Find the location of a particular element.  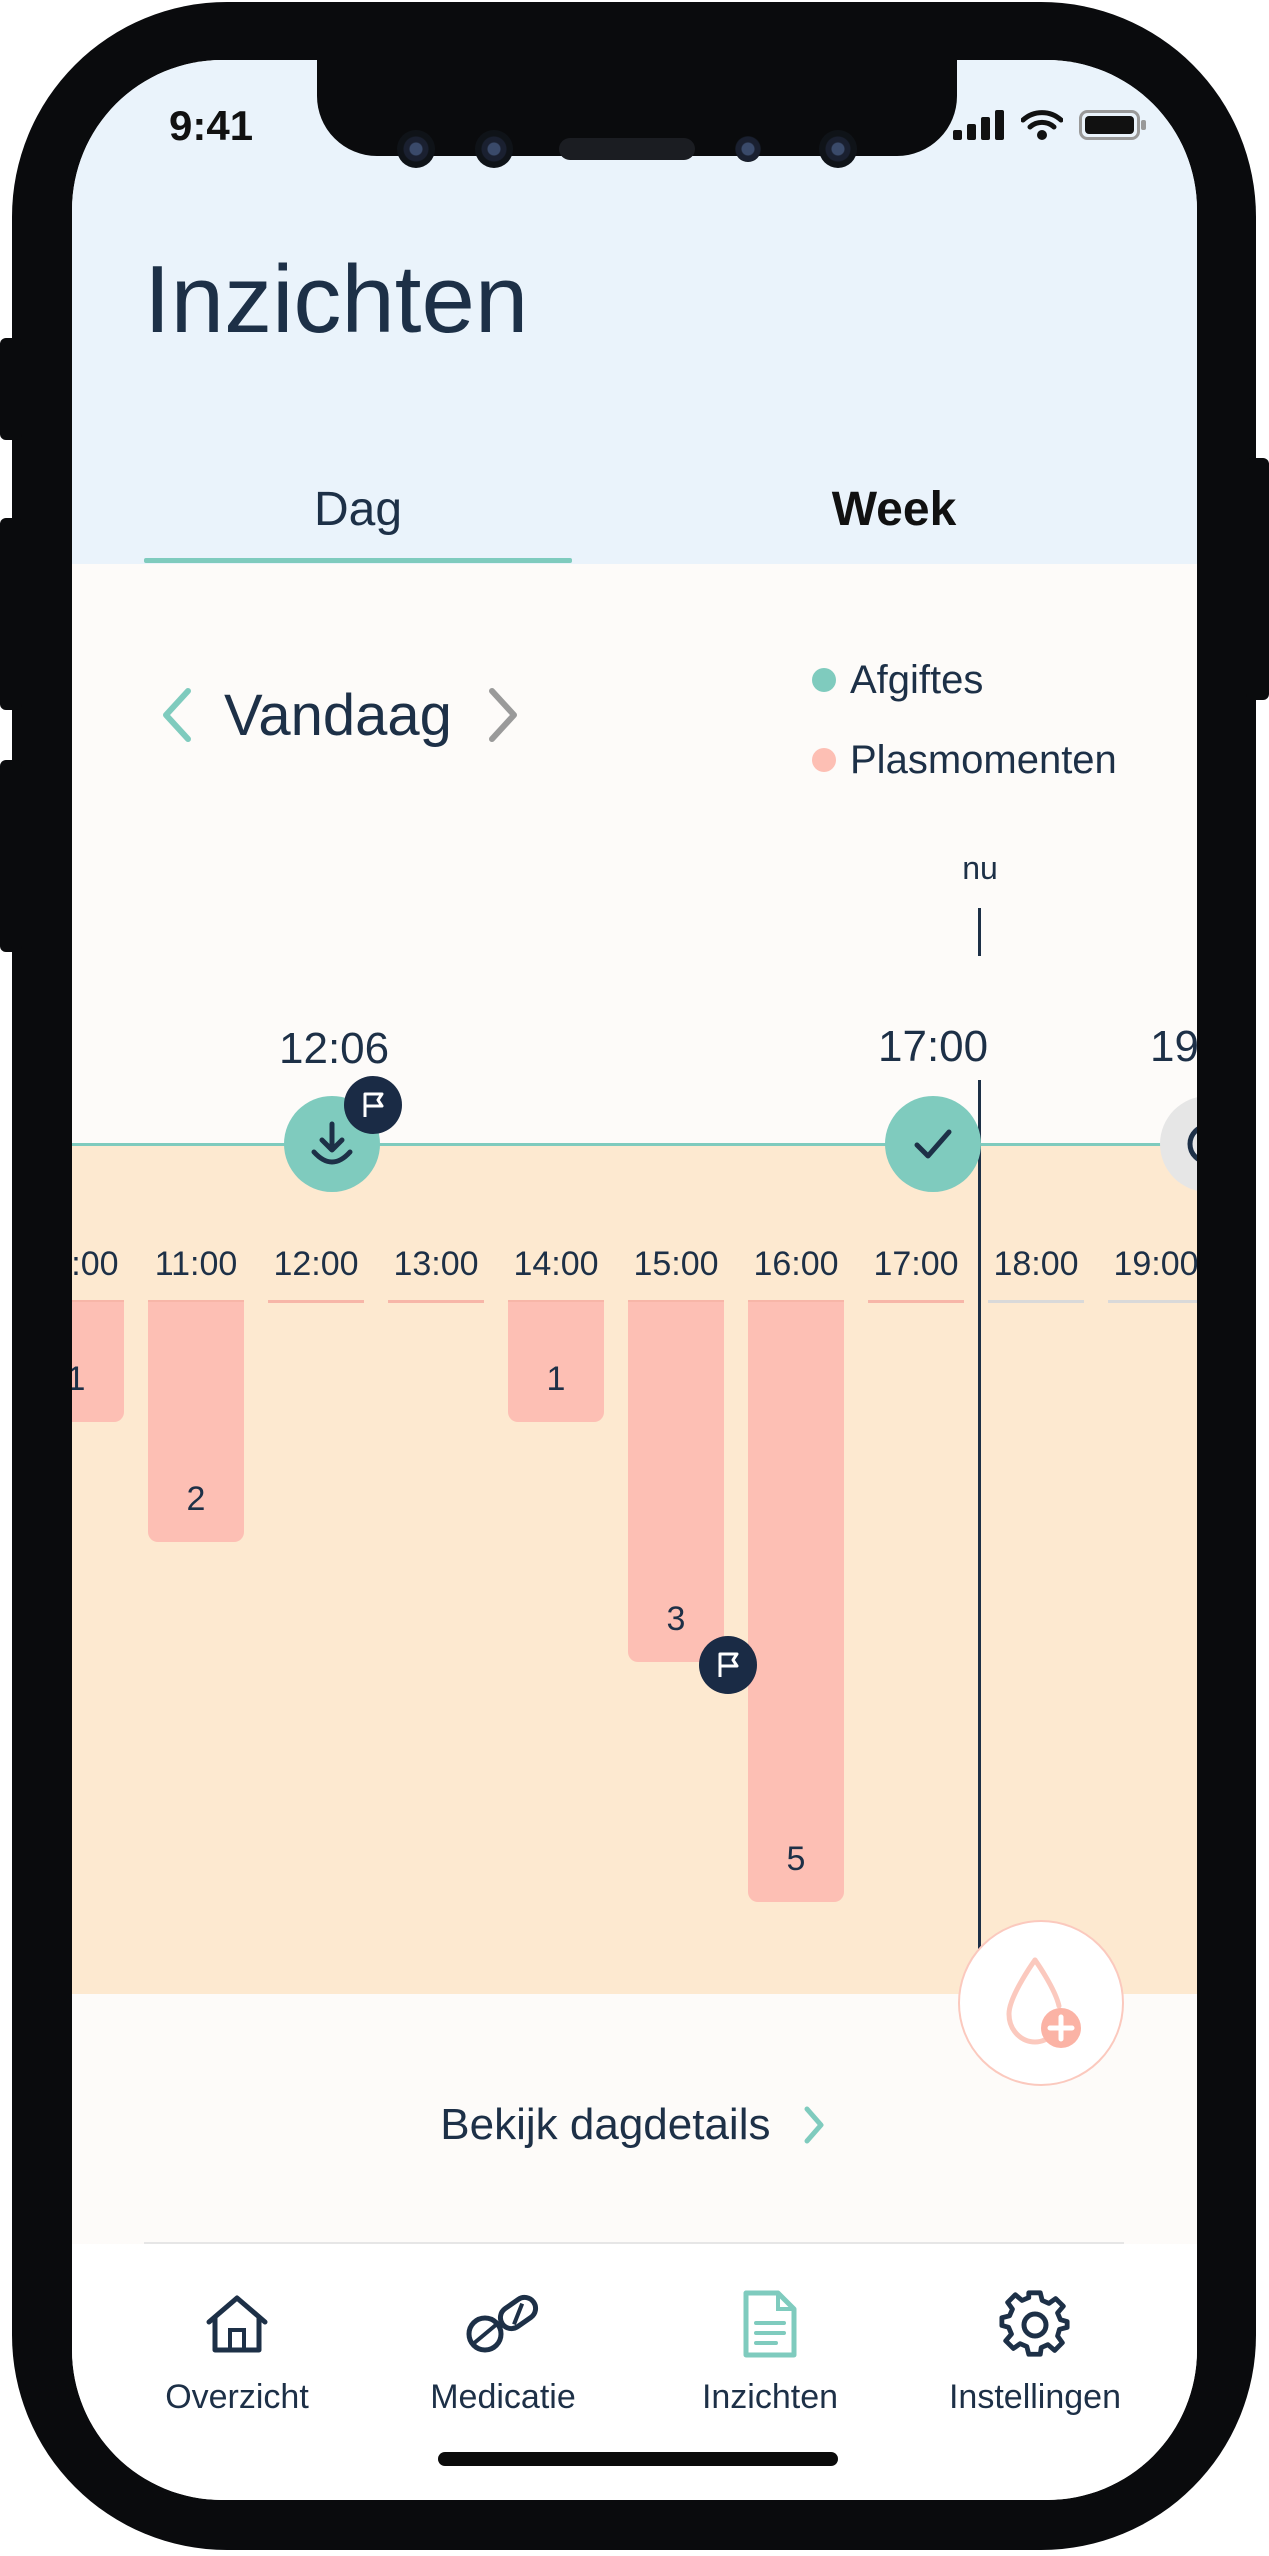

nav-instellingen: Instellingen is located at coordinates (1035, 2350).